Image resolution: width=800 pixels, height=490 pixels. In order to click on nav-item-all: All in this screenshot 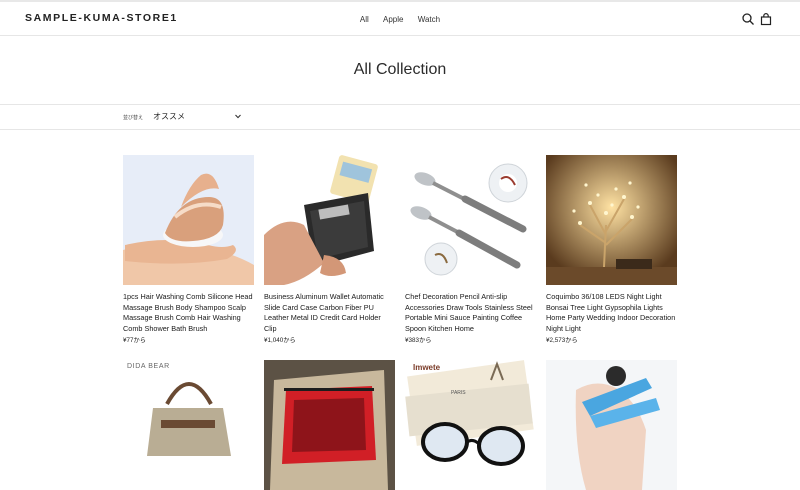, I will do `click(364, 19)`.